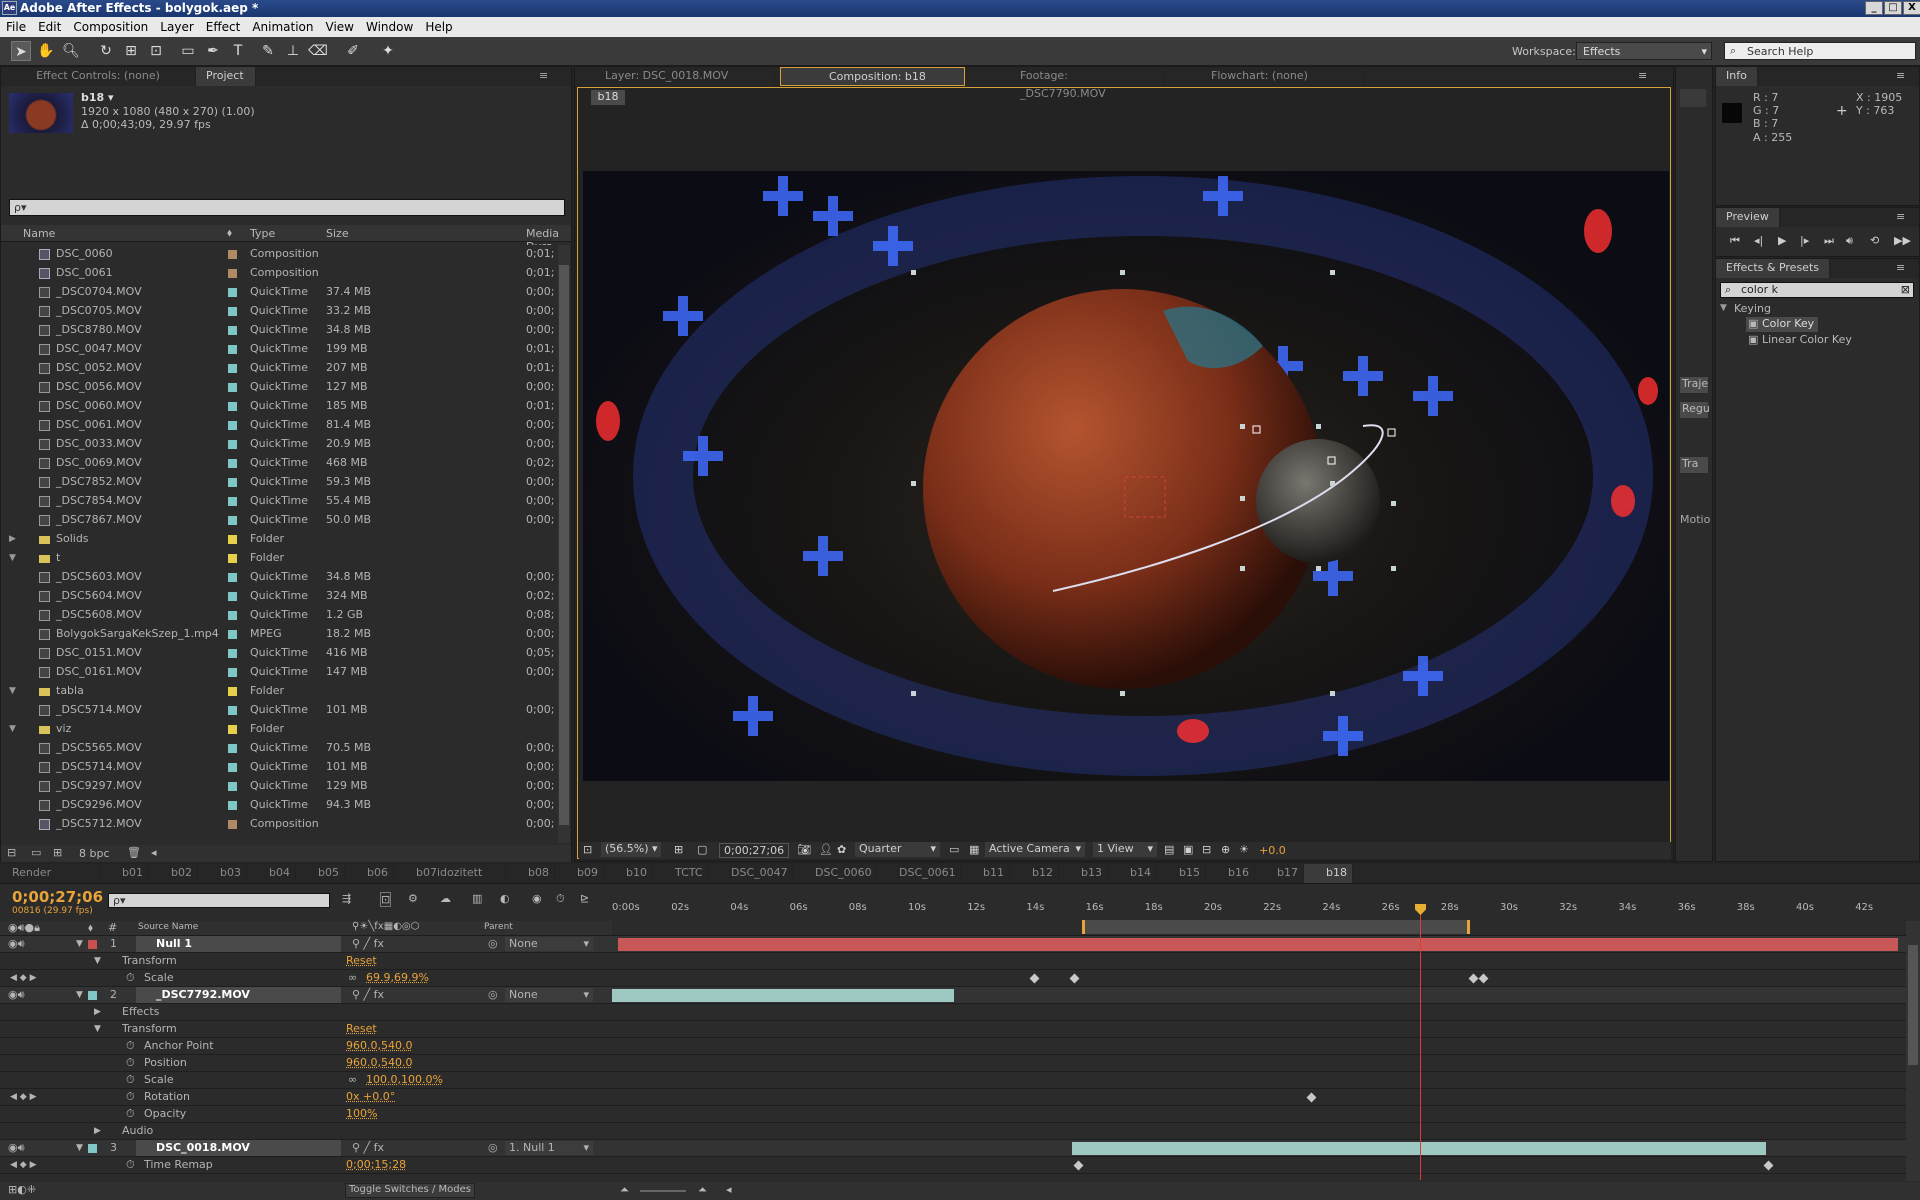 The image size is (1920, 1200). What do you see at coordinates (953, 1012) in the screenshot?
I see `property-row: ▶ Effects` at bounding box center [953, 1012].